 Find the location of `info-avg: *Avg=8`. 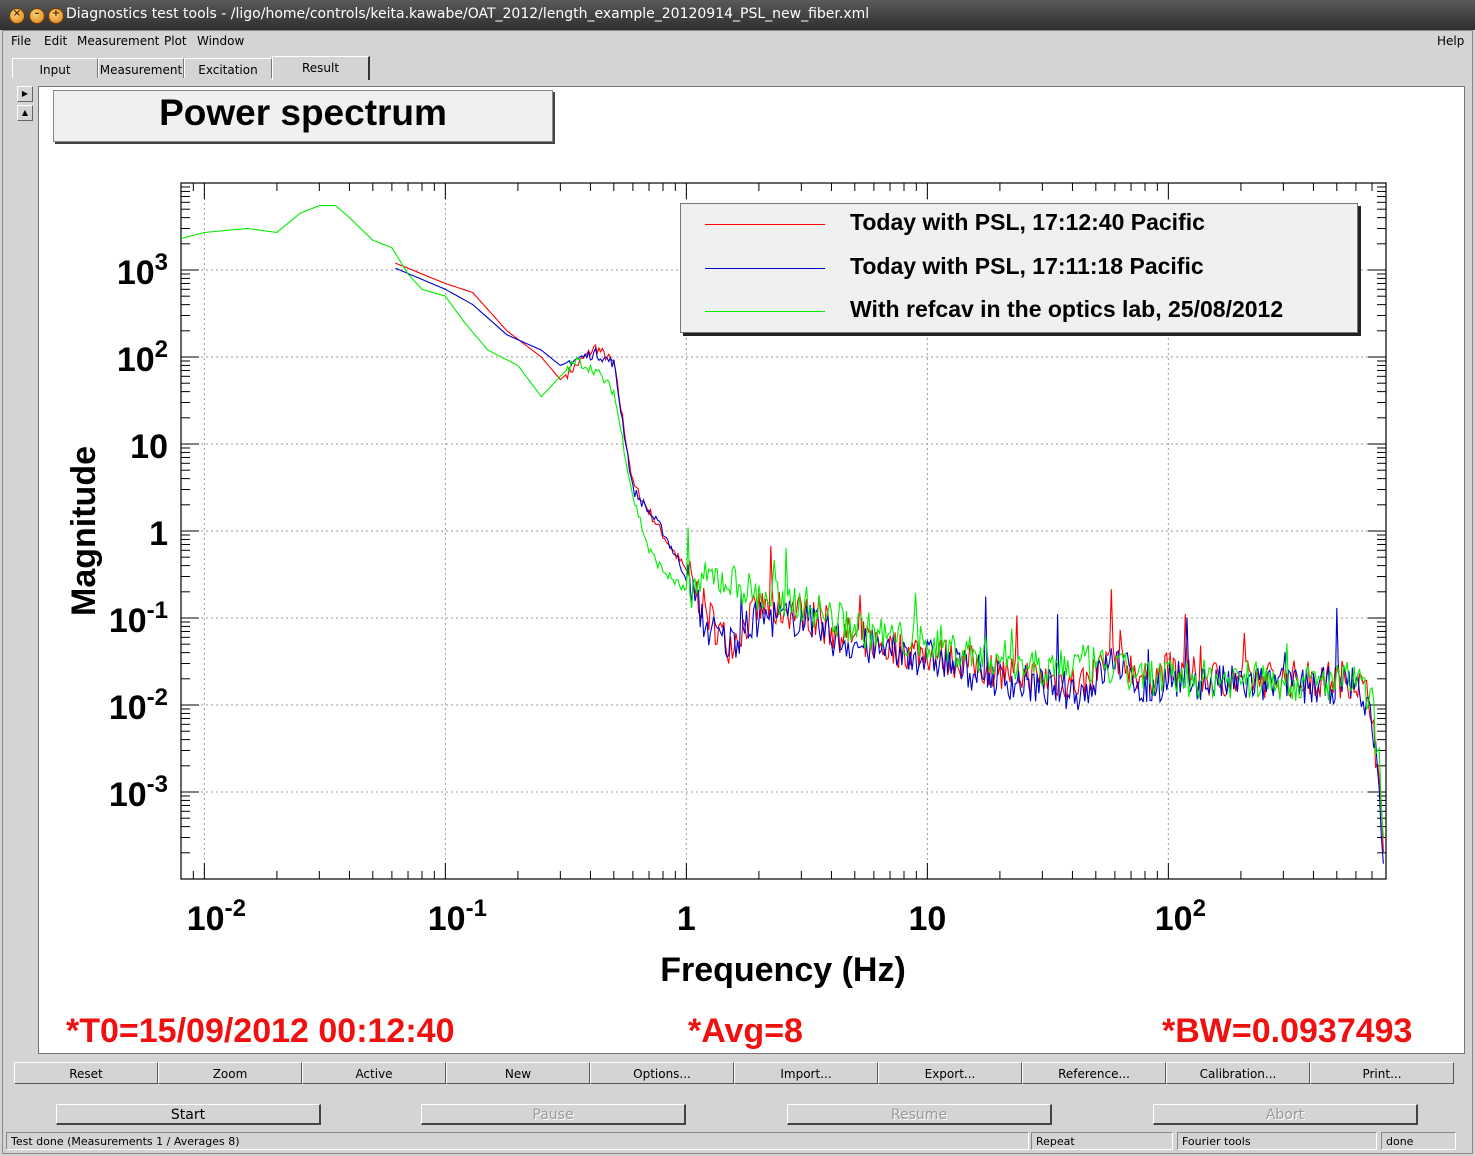

info-avg: *Avg=8 is located at coordinates (745, 1031).